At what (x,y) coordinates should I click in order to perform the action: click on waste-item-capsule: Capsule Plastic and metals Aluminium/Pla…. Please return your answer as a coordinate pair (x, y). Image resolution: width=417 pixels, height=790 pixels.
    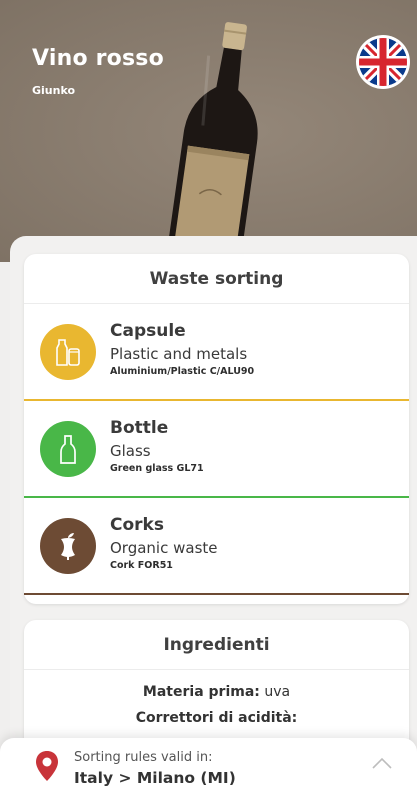
    Looking at the image, I should click on (216, 352).